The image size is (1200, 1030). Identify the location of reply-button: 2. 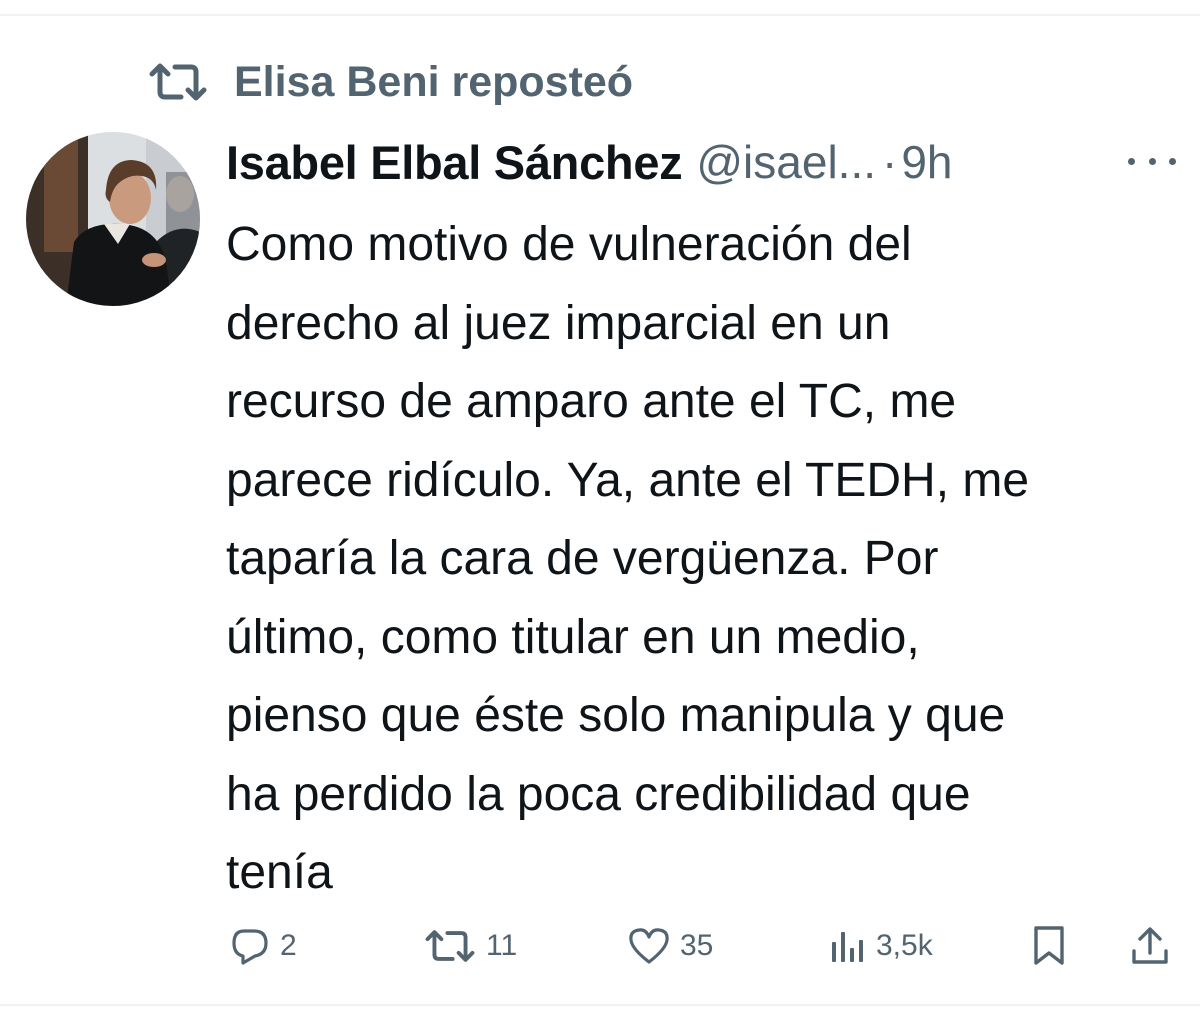
(263, 946).